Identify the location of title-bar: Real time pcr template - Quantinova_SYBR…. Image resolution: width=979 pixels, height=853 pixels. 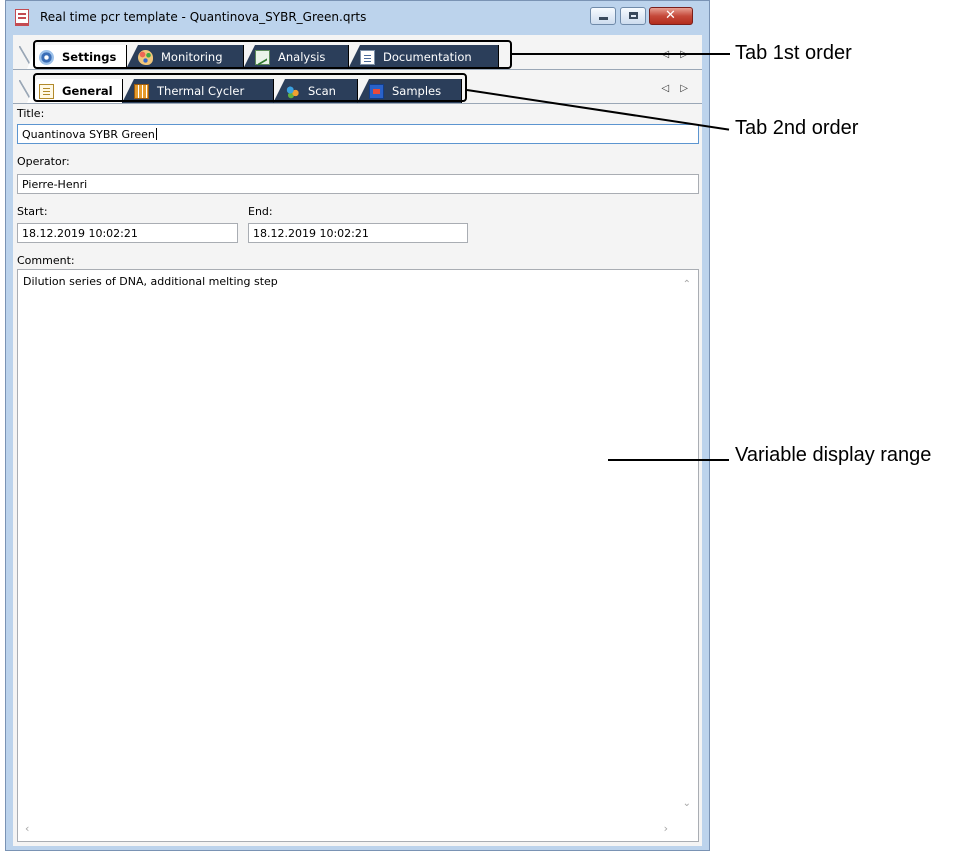
(357, 18).